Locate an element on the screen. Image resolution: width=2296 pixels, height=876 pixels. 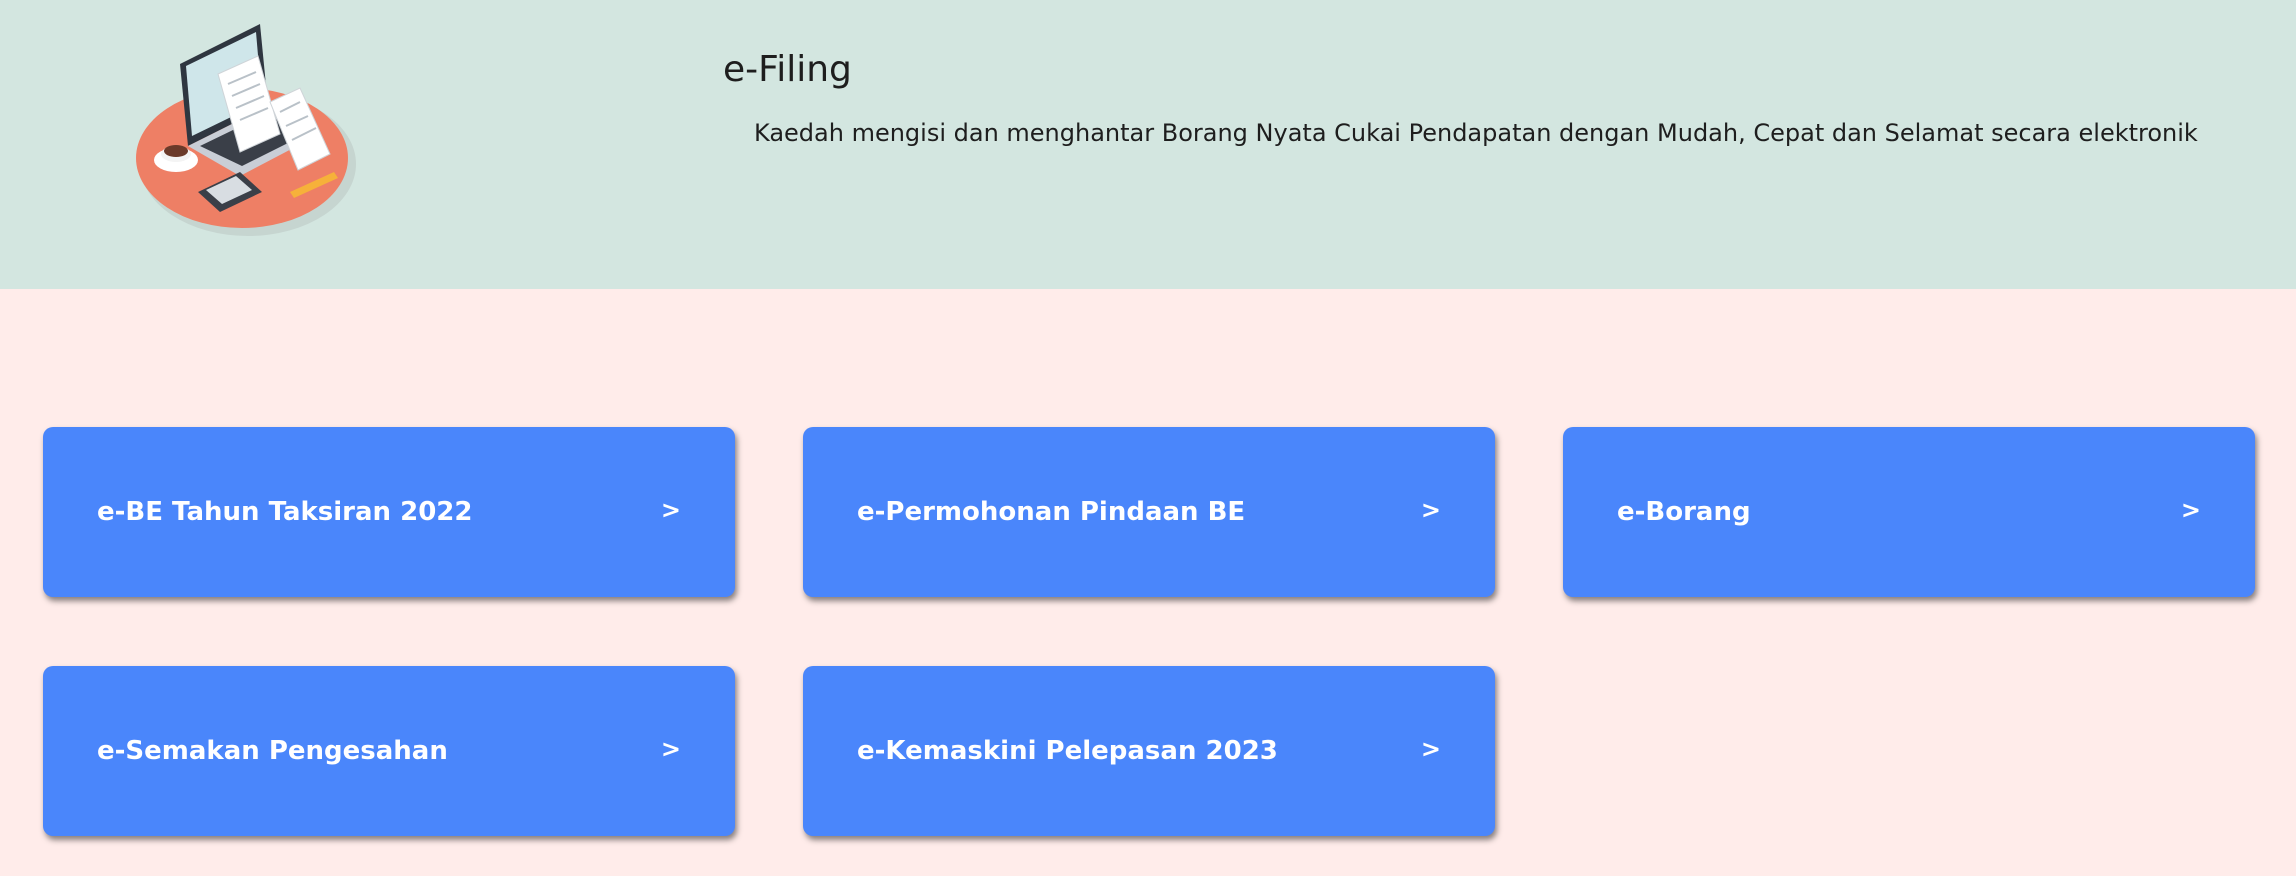
tax-filing-illustration is located at coordinates (250, 129).